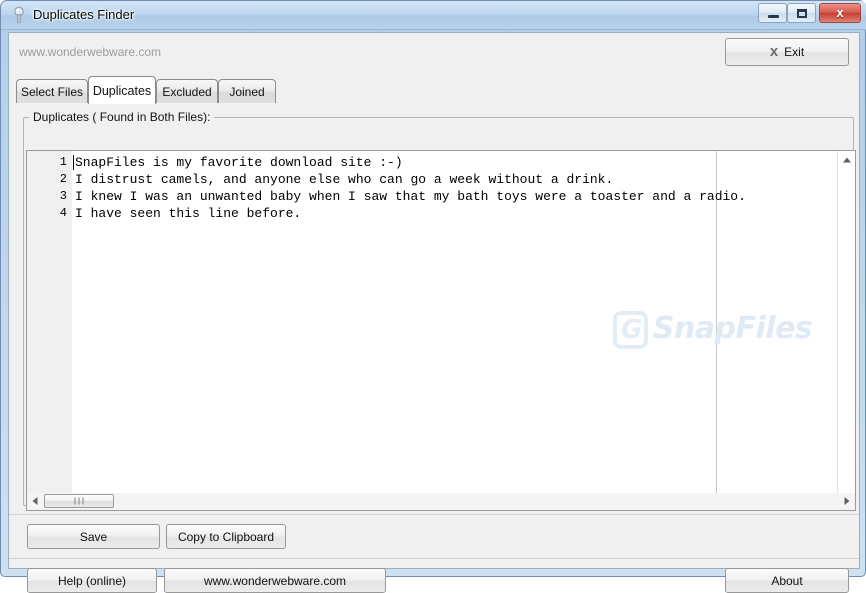  I want to click on scroll-up-arrow-icon, so click(846, 159).